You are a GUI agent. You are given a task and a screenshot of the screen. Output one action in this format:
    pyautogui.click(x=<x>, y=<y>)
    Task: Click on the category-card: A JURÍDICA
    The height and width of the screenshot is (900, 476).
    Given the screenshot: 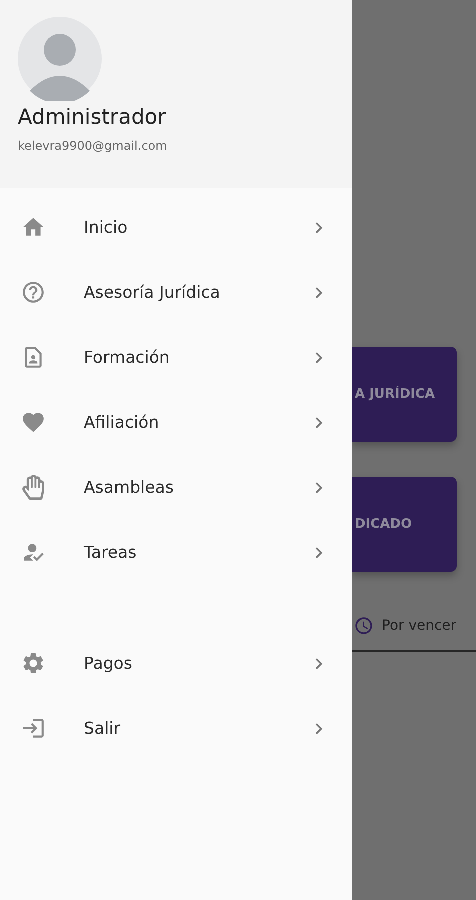 What is the action you would take?
    pyautogui.click(x=404, y=394)
    